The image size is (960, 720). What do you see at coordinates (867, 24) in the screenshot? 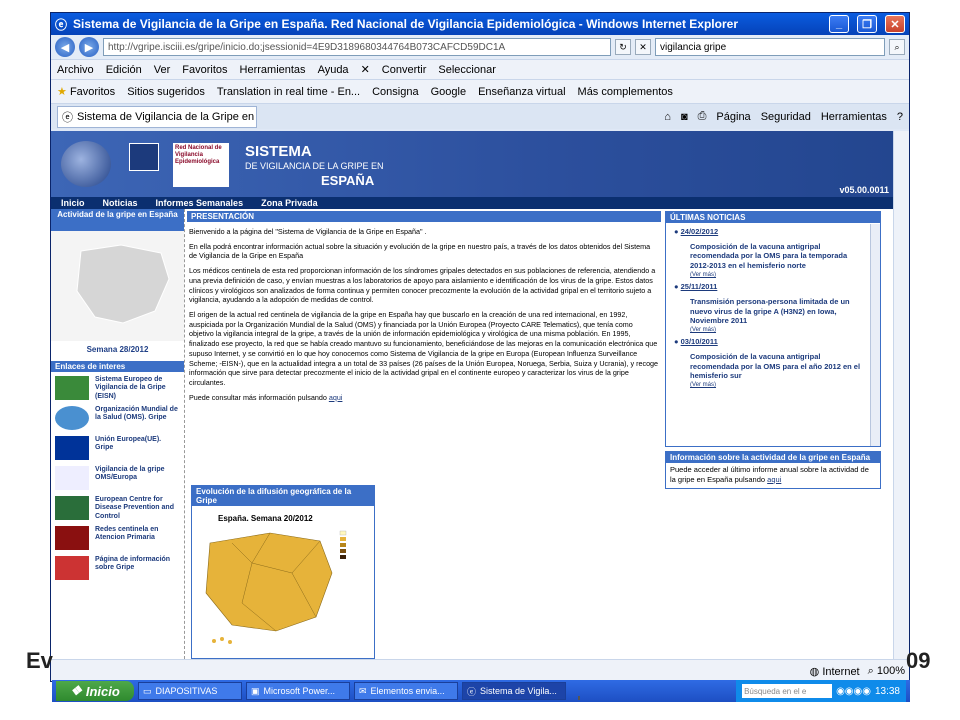
I see `maximize-button: ❐` at bounding box center [867, 24].